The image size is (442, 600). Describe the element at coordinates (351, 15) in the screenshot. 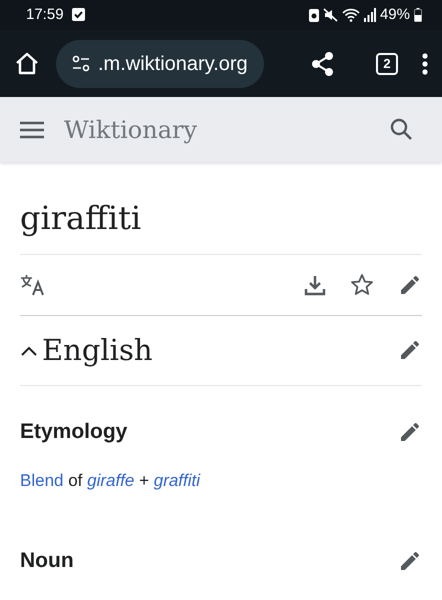

I see `wifi-icon` at that location.